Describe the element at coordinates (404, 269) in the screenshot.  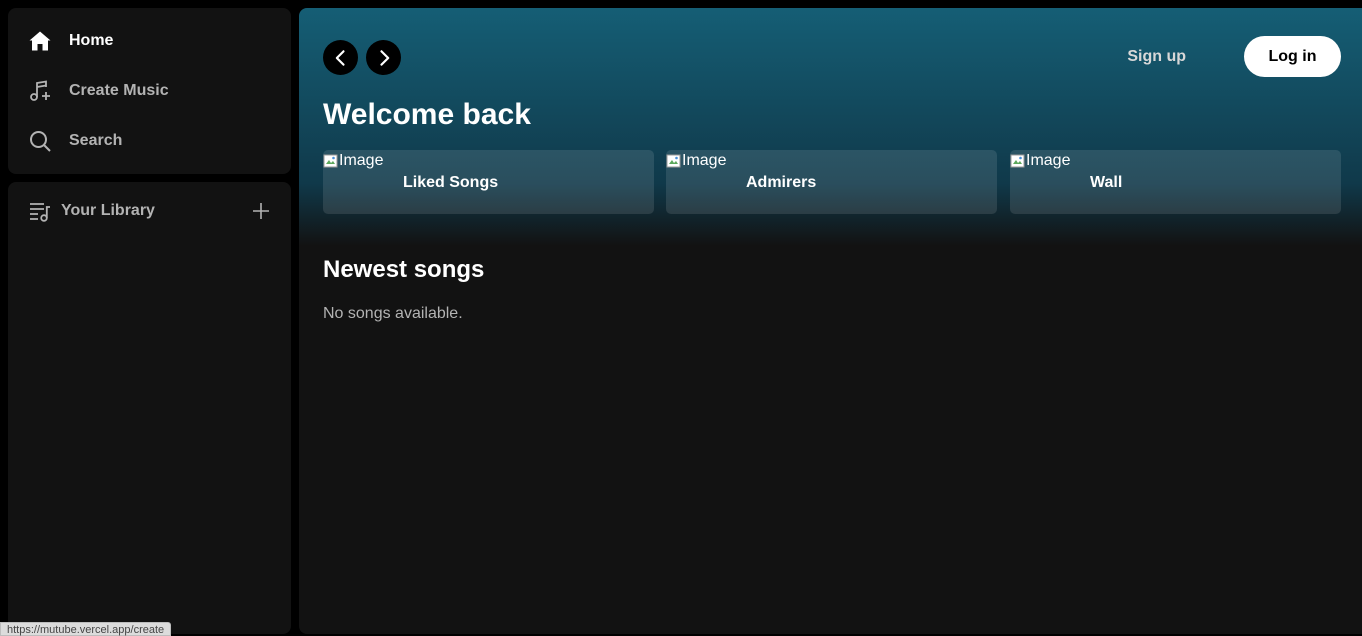
I see `newest-songs-heading: Newest songs` at that location.